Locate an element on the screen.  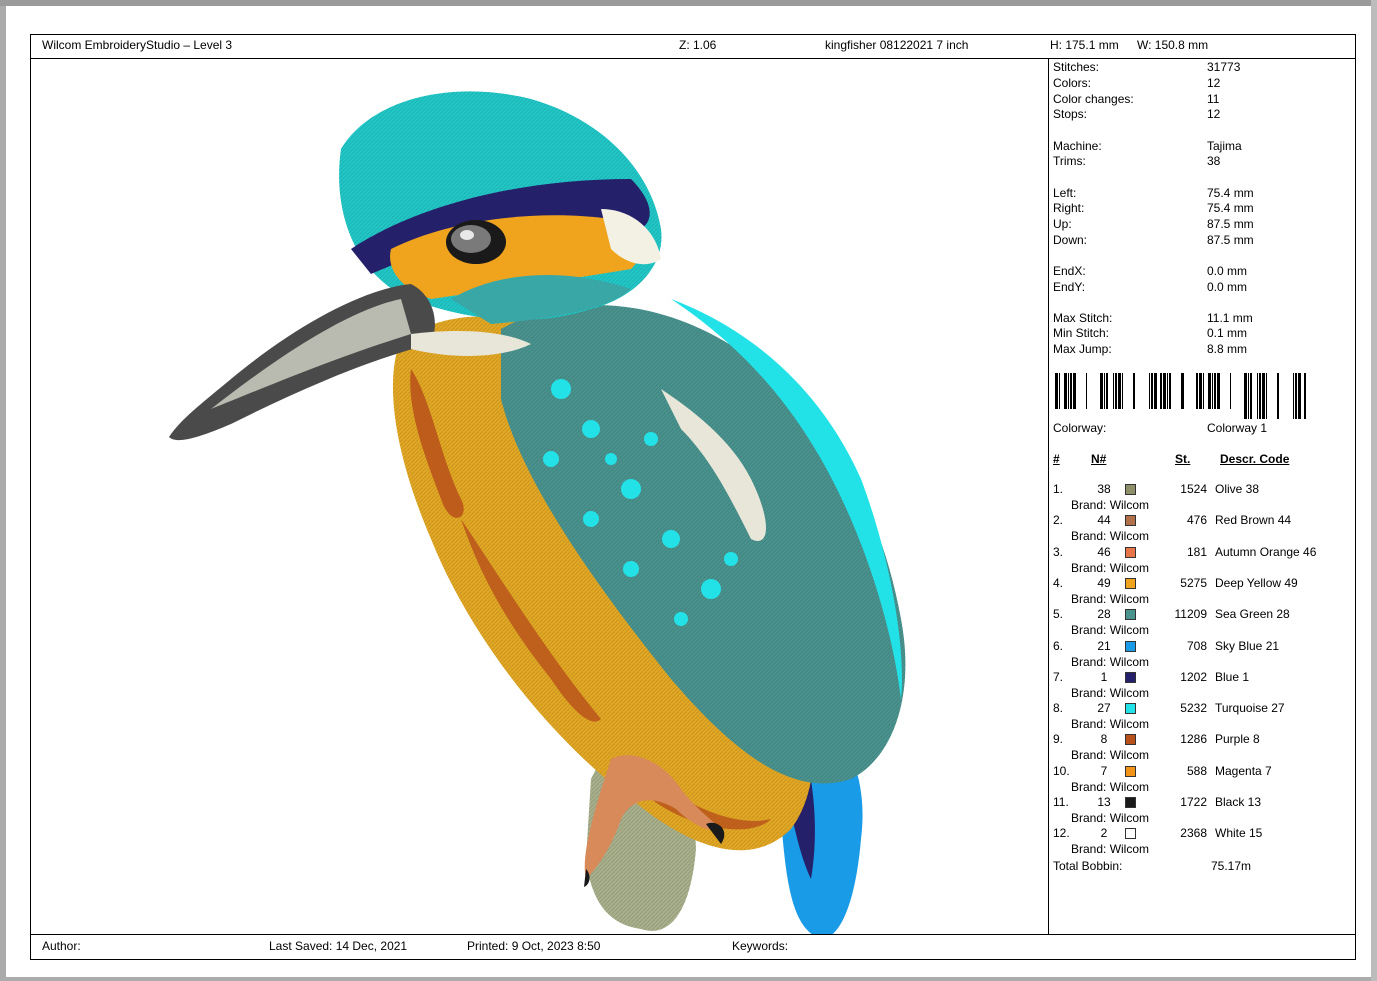
panel-divider is located at coordinates (1048, 497).